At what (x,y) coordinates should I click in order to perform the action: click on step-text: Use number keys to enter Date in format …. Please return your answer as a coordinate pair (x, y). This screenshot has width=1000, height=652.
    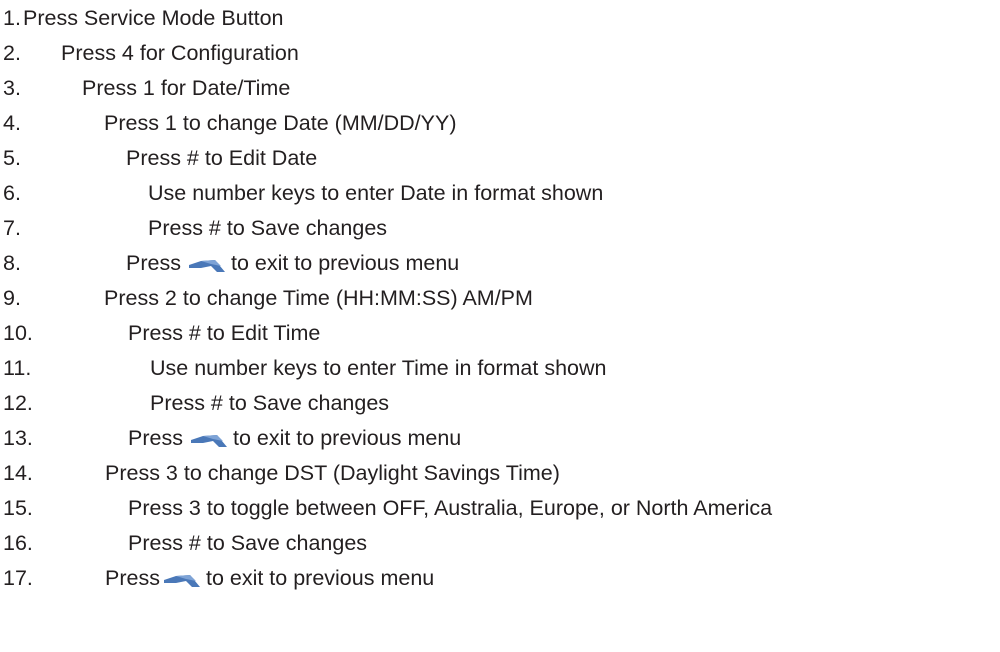
    Looking at the image, I should click on (376, 193).